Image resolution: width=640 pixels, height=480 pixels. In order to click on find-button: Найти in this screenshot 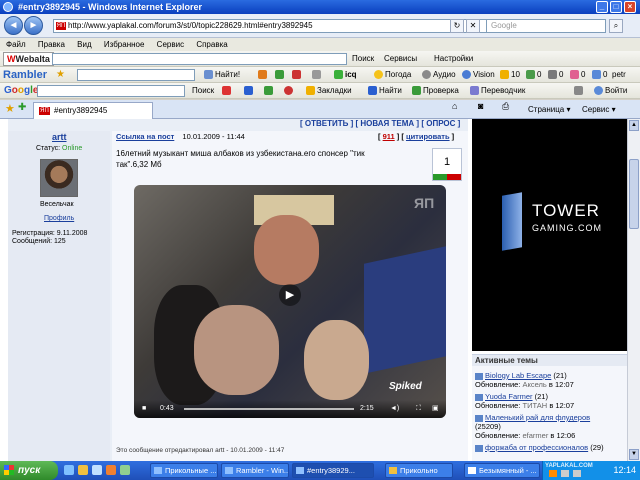, I will do `click(385, 91)`.